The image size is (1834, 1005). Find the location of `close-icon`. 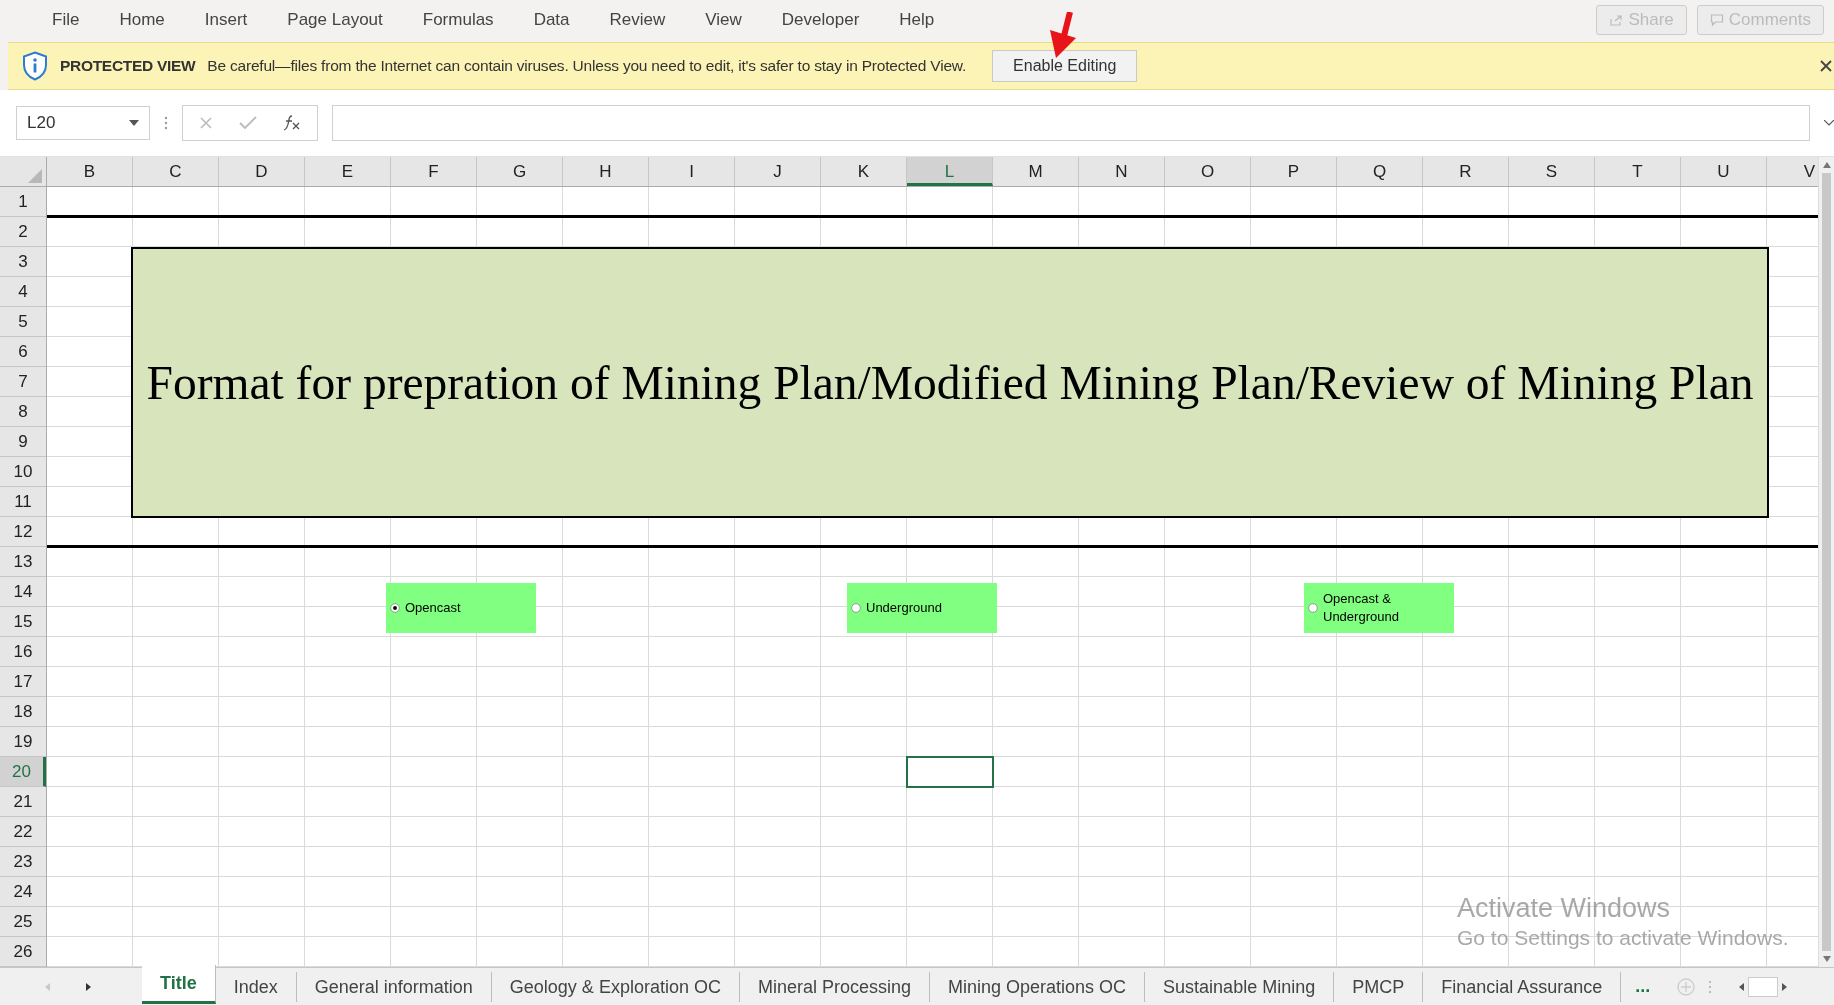

close-icon is located at coordinates (1826, 66).